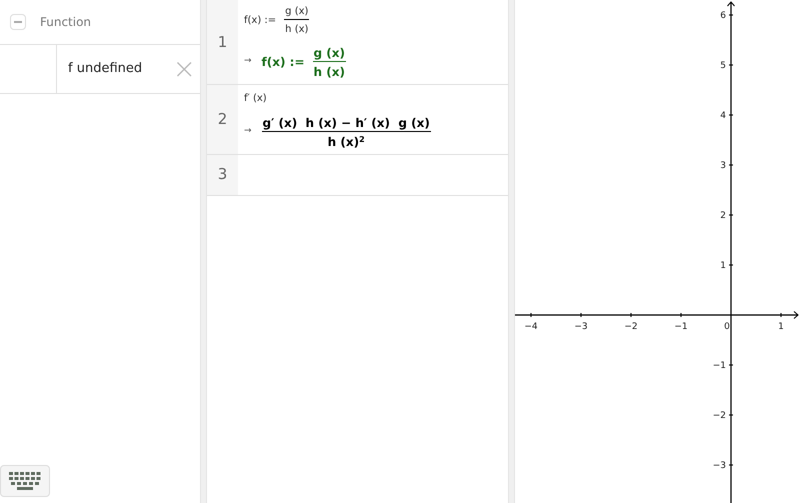  Describe the element at coordinates (346, 132) in the screenshot. I see `fraction: g′ (x) h (x) − h′ (x) g (x) h (x)$^{2}$` at that location.